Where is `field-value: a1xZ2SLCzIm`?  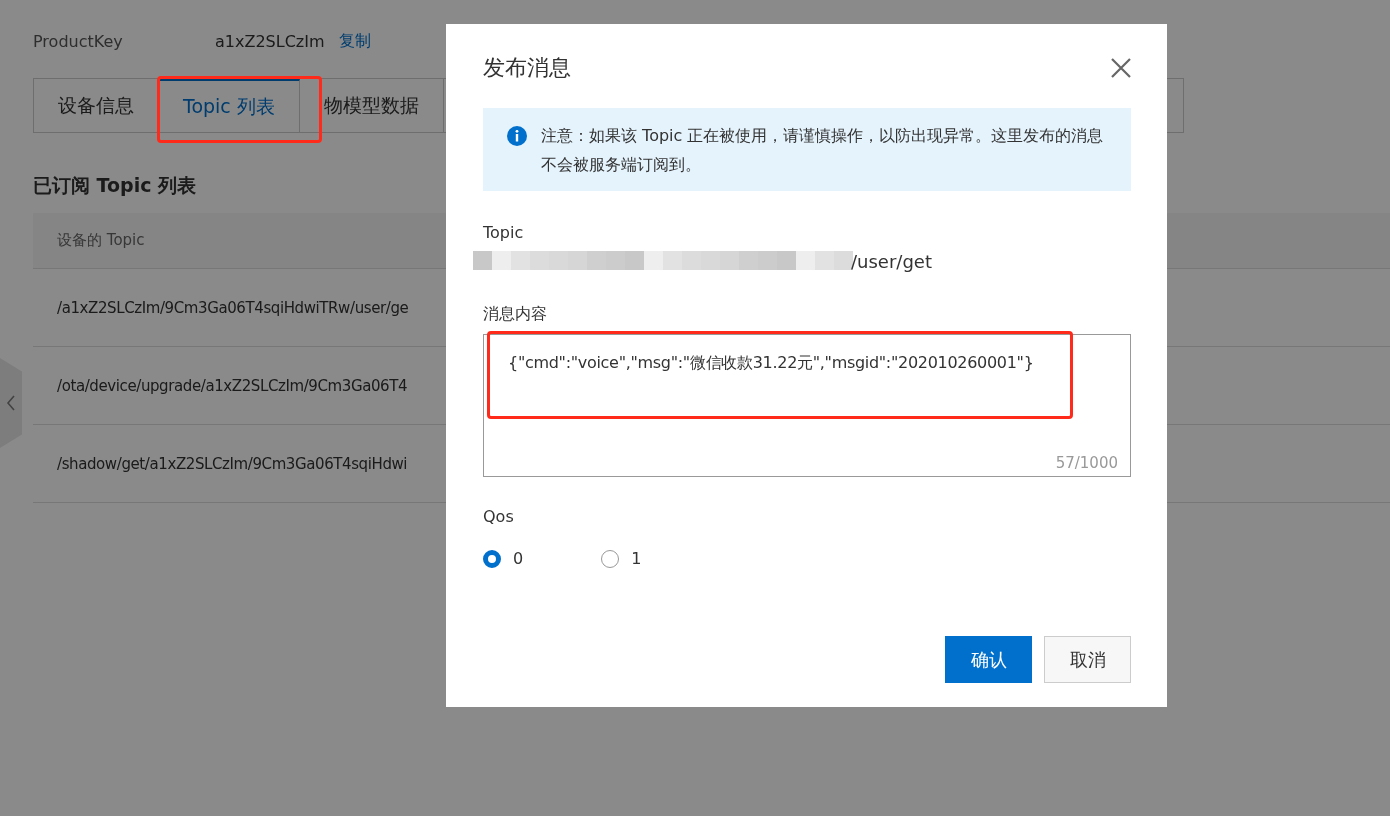
field-value: a1xZ2SLCzIm is located at coordinates (270, 41).